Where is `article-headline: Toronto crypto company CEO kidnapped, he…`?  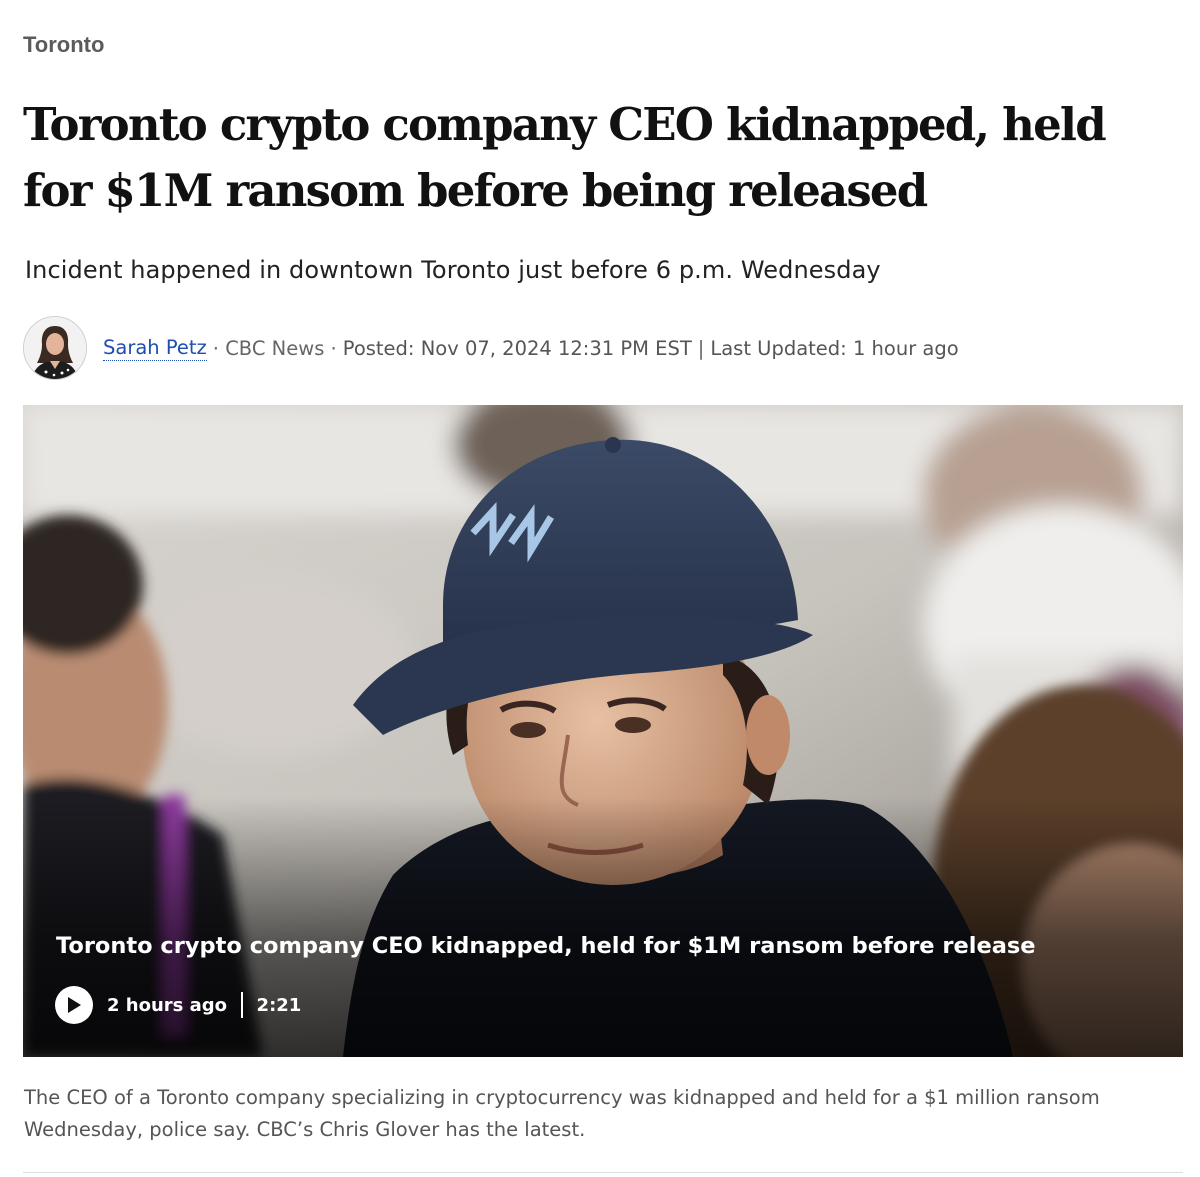
article-headline: Toronto crypto company CEO kidnapped, he… is located at coordinates (565, 157).